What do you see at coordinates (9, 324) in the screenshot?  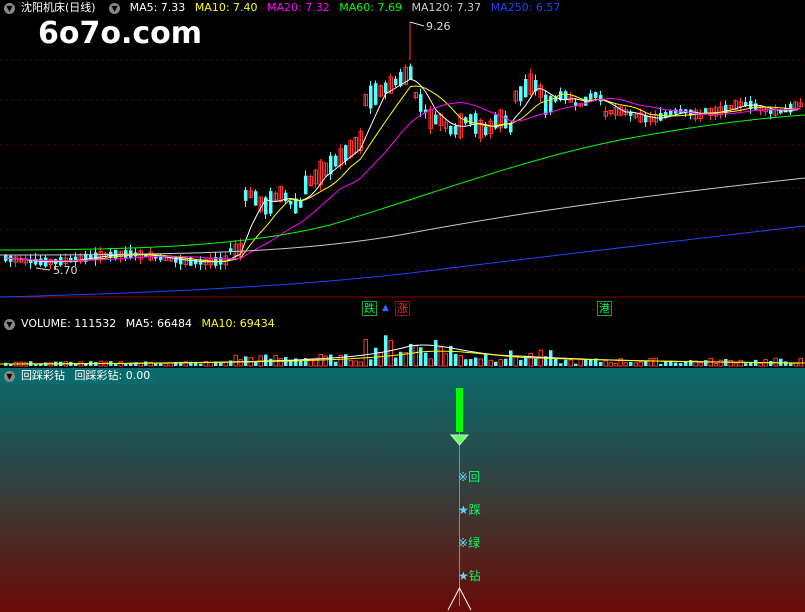 I see `volume-settings-icon: ▼` at bounding box center [9, 324].